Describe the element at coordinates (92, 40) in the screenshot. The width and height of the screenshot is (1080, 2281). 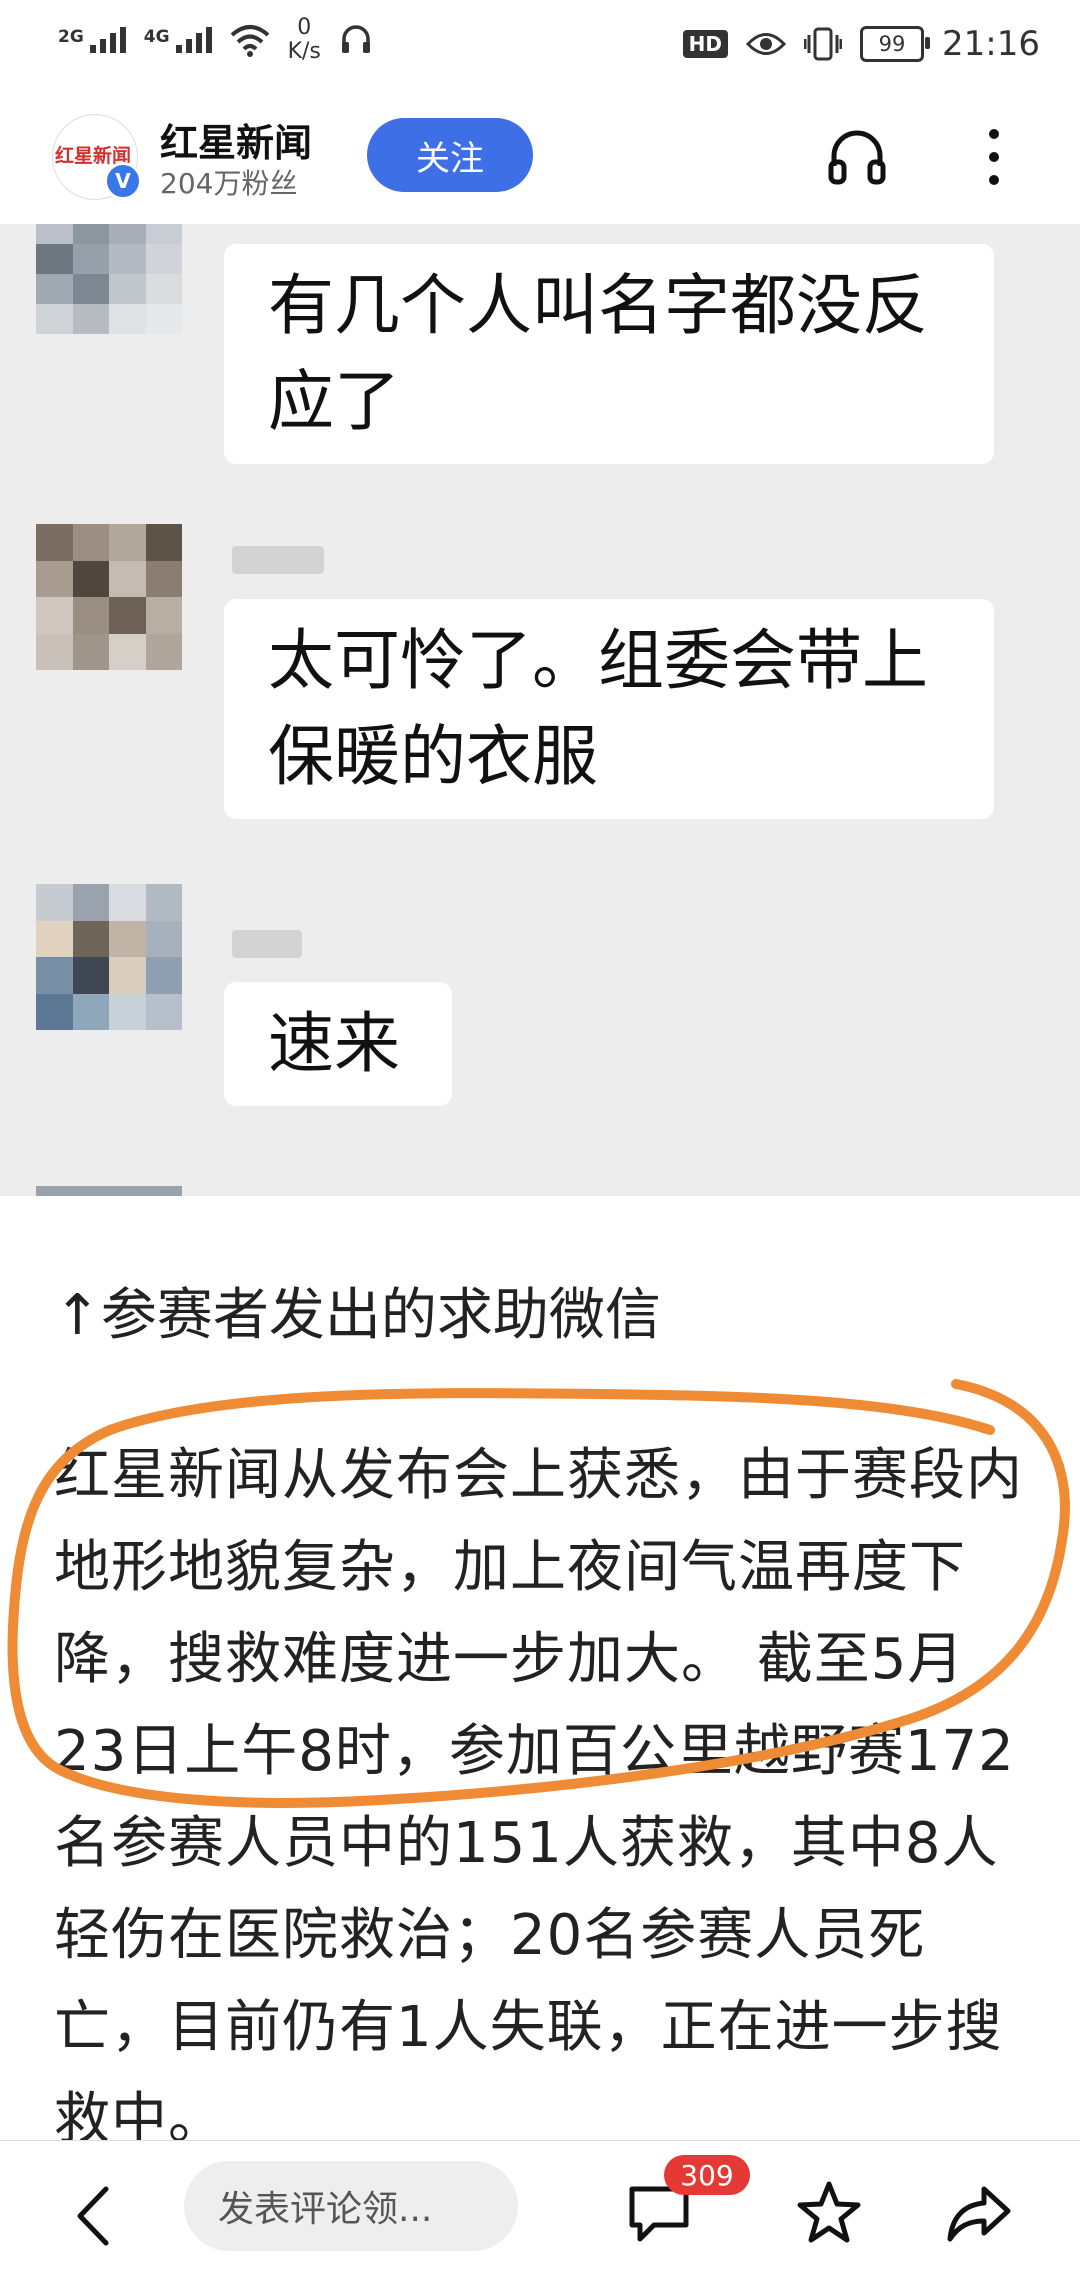
I see `signal-2g-icon: 2G` at that location.